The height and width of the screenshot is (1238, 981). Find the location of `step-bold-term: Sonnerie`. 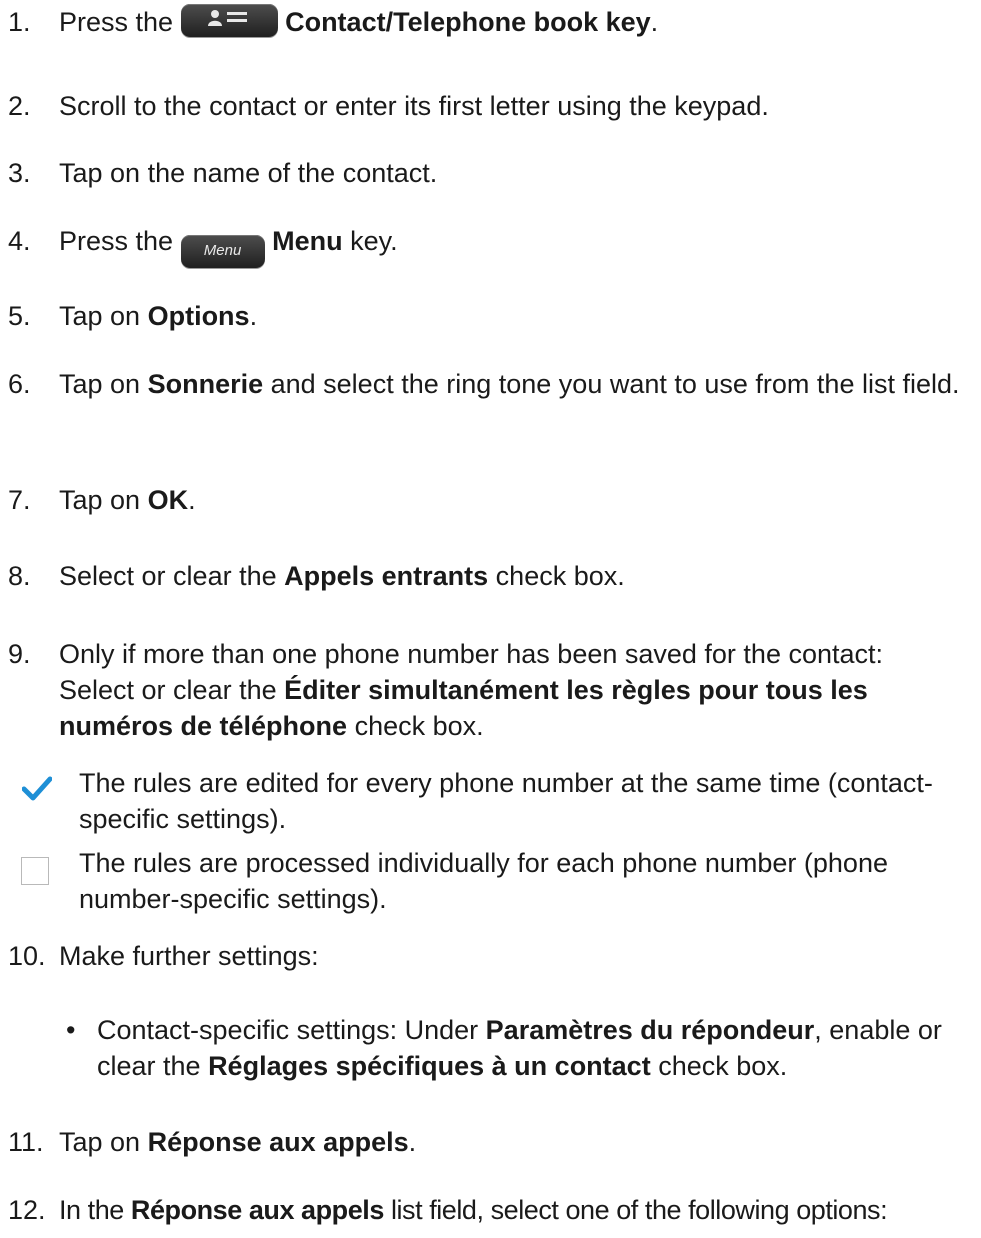

step-bold-term: Sonnerie is located at coordinates (205, 384).